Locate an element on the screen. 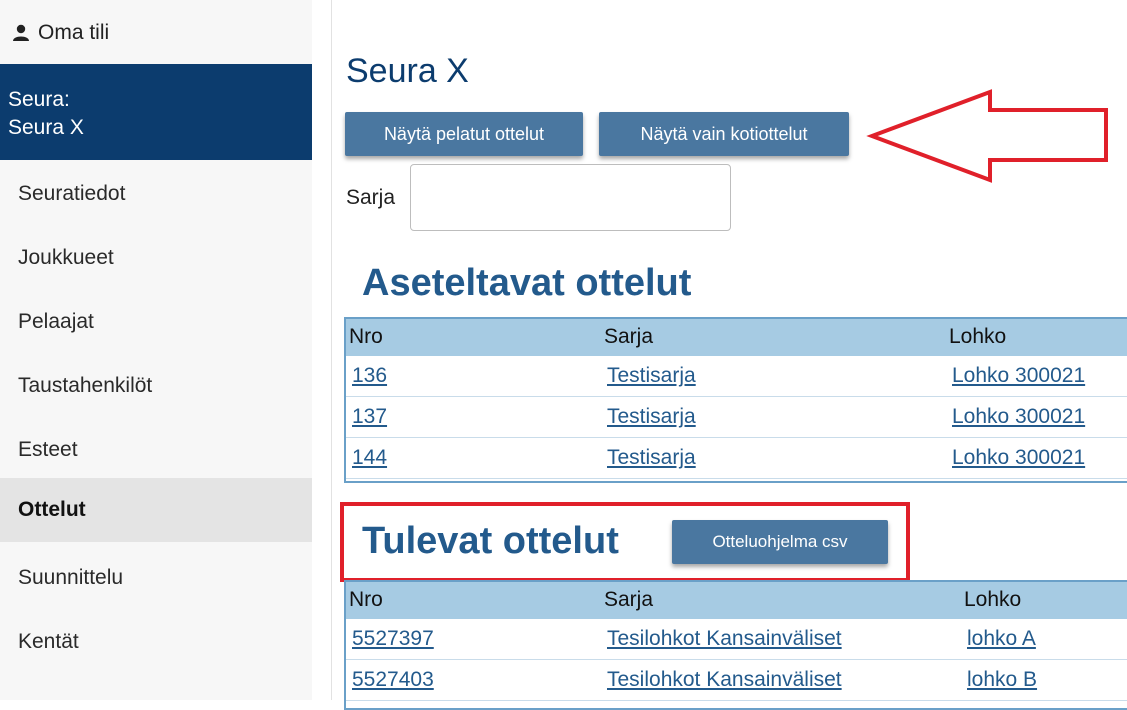 This screenshot has height=710, width=1127. person-icon is located at coordinates (21, 32).